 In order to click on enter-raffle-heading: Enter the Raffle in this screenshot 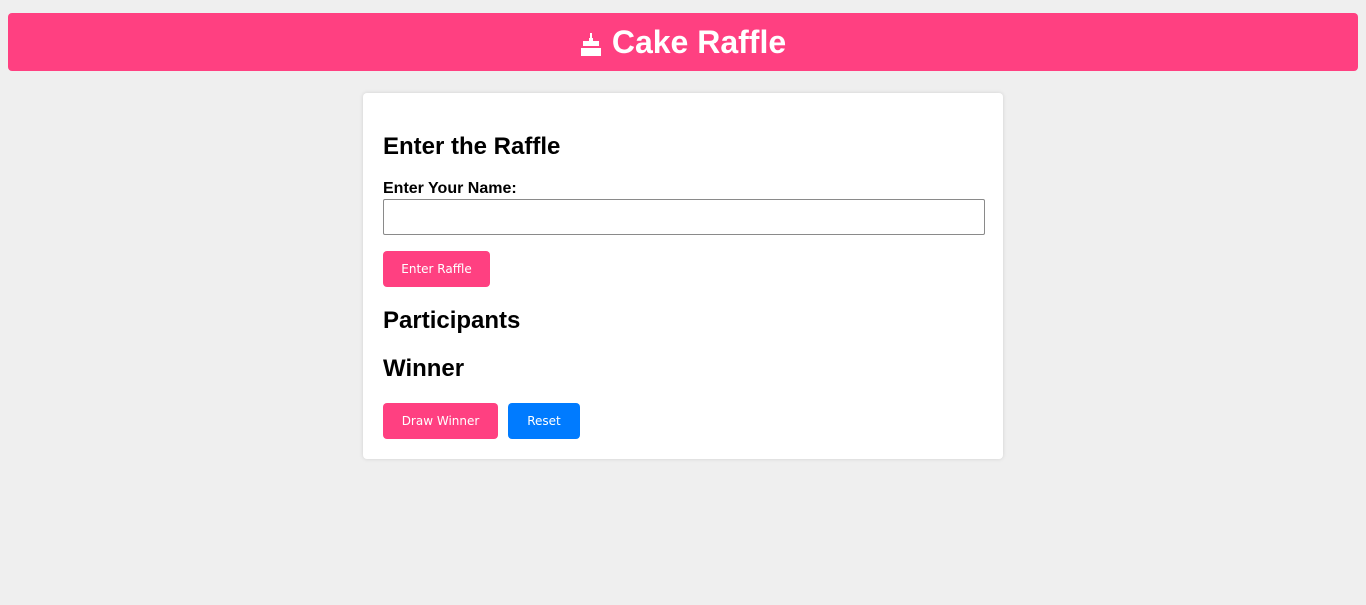, I will do `click(472, 146)`.